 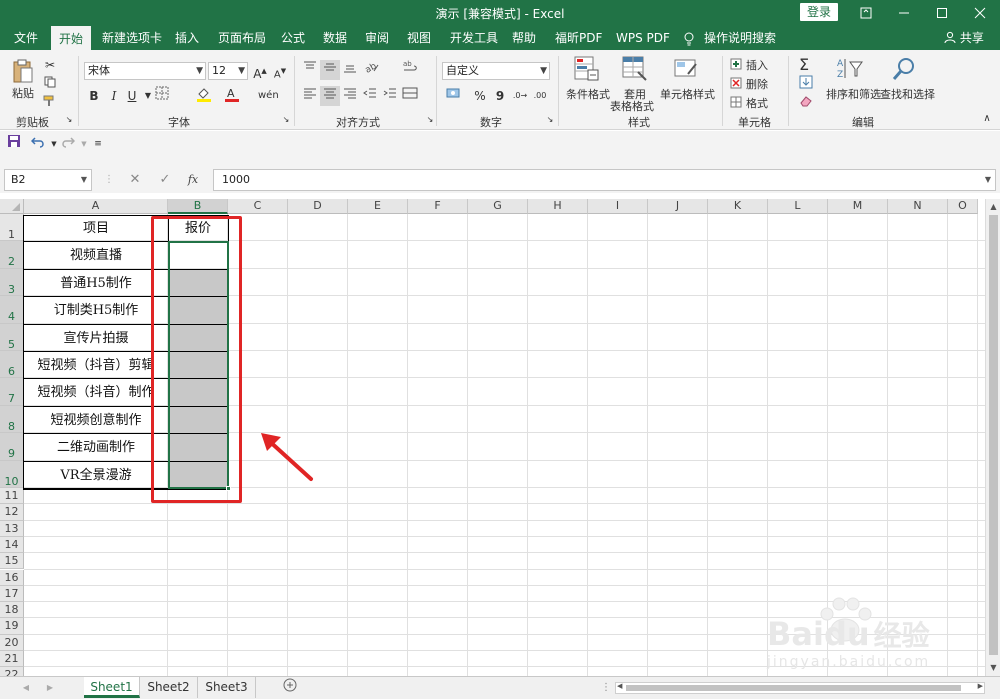 What do you see at coordinates (258, 206) in the screenshot?
I see `column-header-c: C` at bounding box center [258, 206].